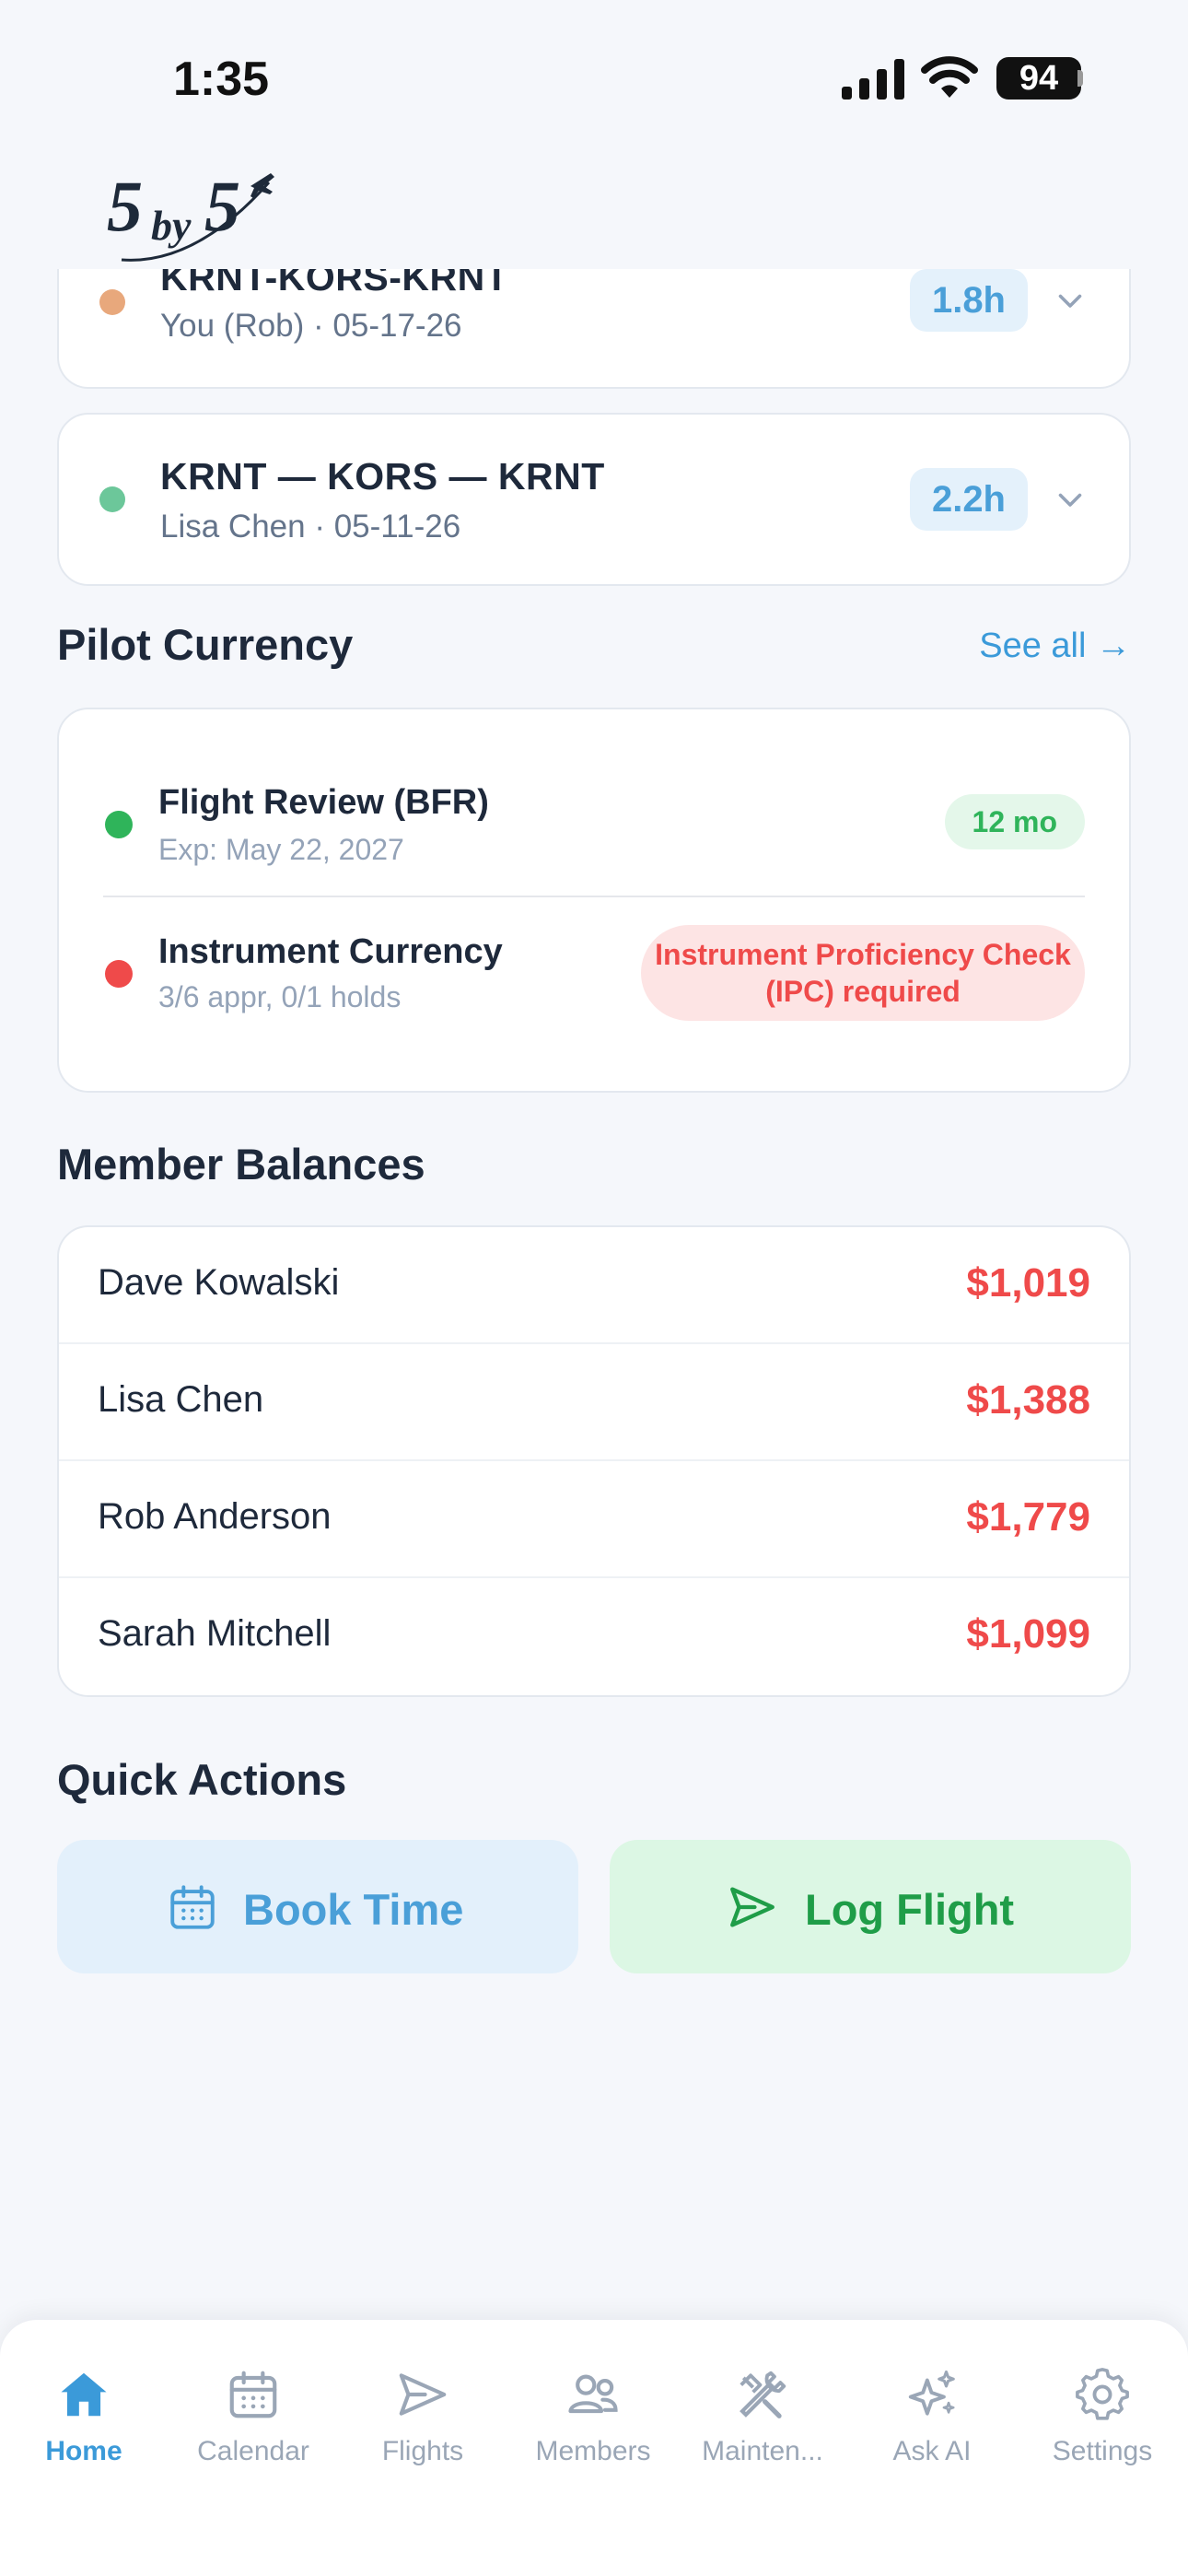 The height and width of the screenshot is (2576, 1188). Describe the element at coordinates (253, 2430) in the screenshot. I see `tab-calendar: Calendar` at that location.